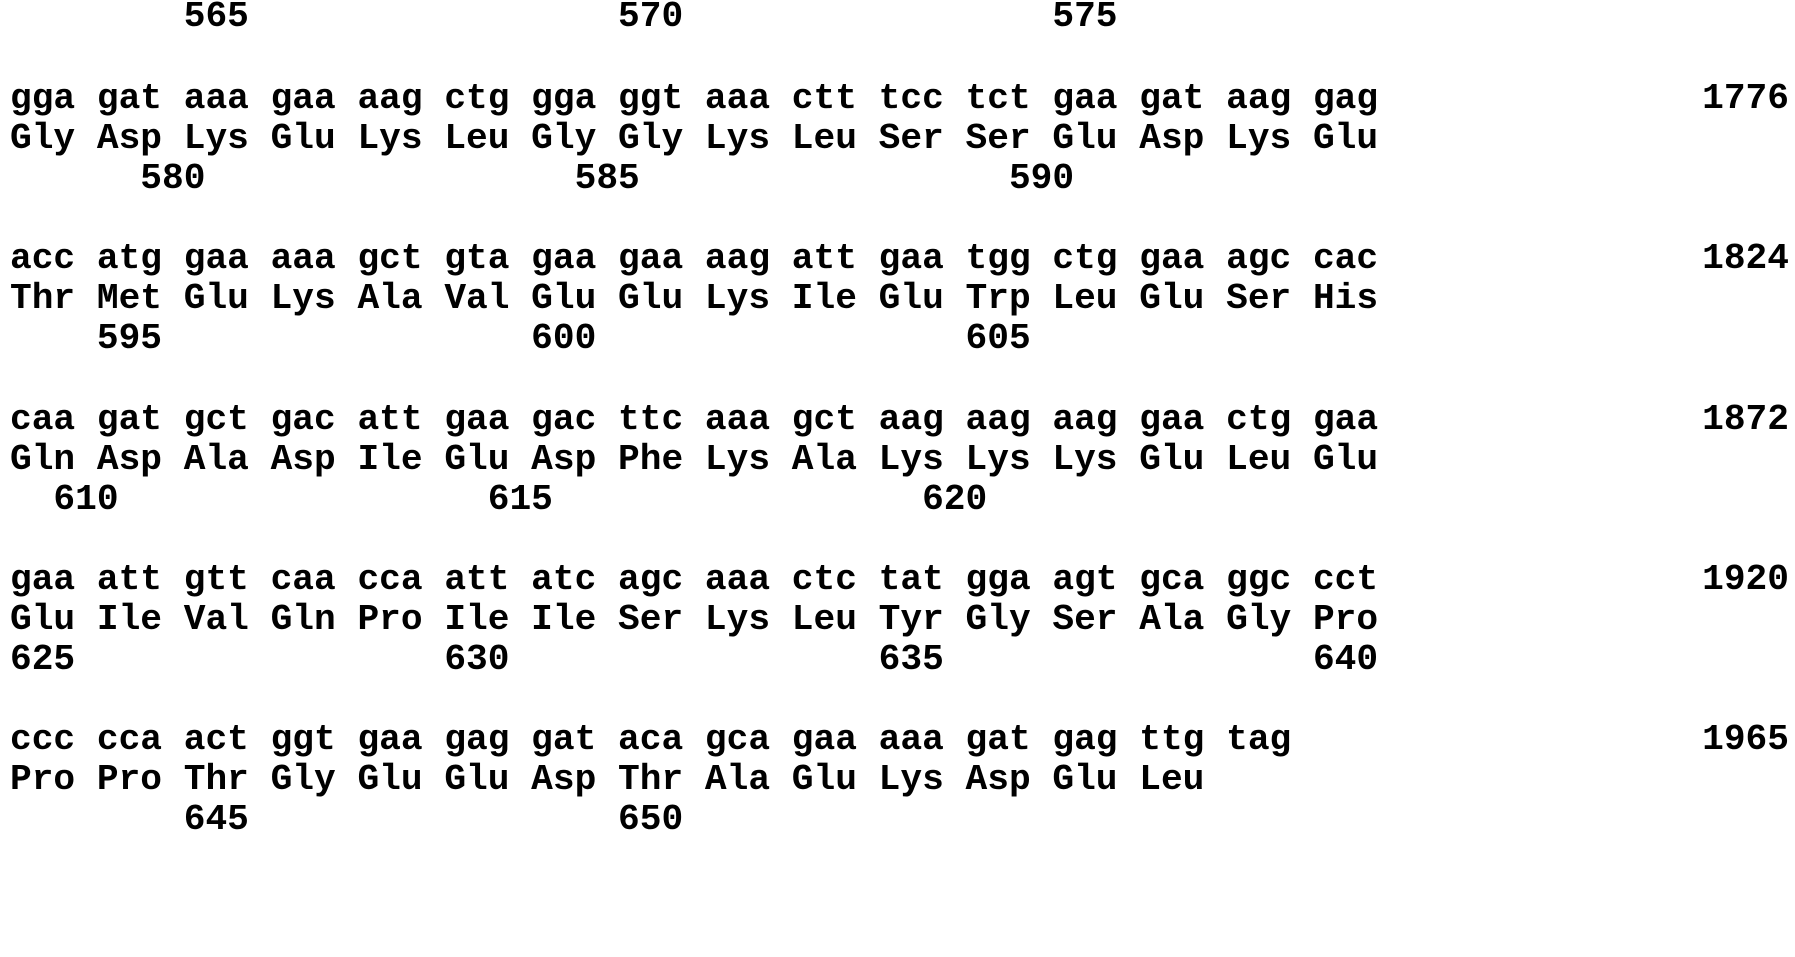  I want to click on nucleotide-position: 1920, so click(1745, 580).